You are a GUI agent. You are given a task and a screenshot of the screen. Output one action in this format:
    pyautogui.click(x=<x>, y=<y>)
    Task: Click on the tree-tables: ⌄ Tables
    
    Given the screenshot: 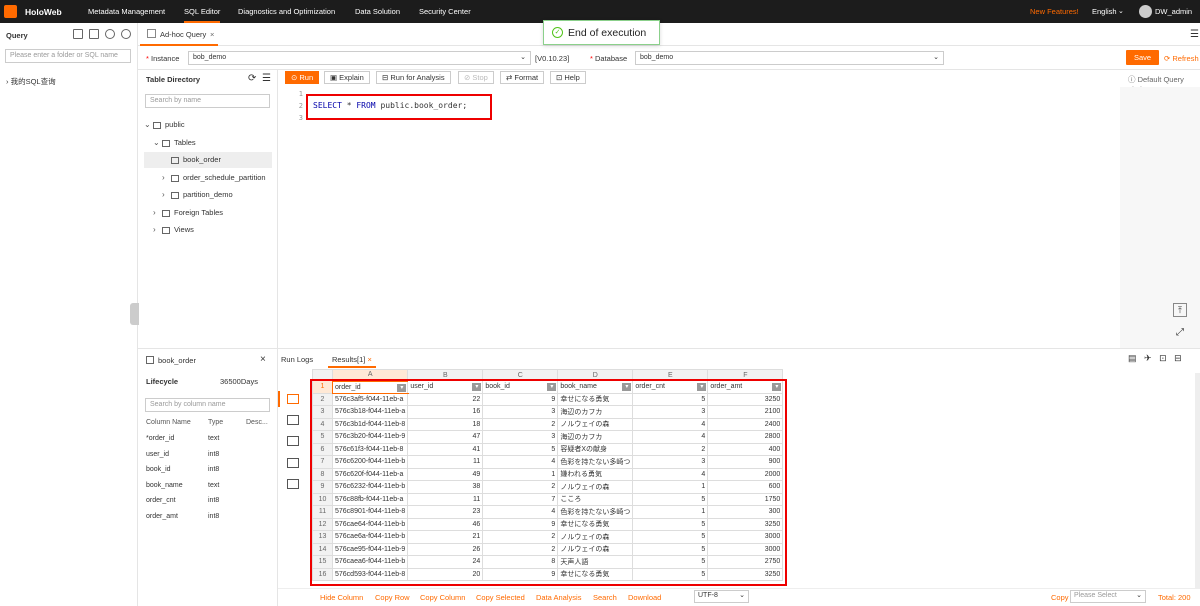 What is the action you would take?
    pyautogui.click(x=174, y=143)
    